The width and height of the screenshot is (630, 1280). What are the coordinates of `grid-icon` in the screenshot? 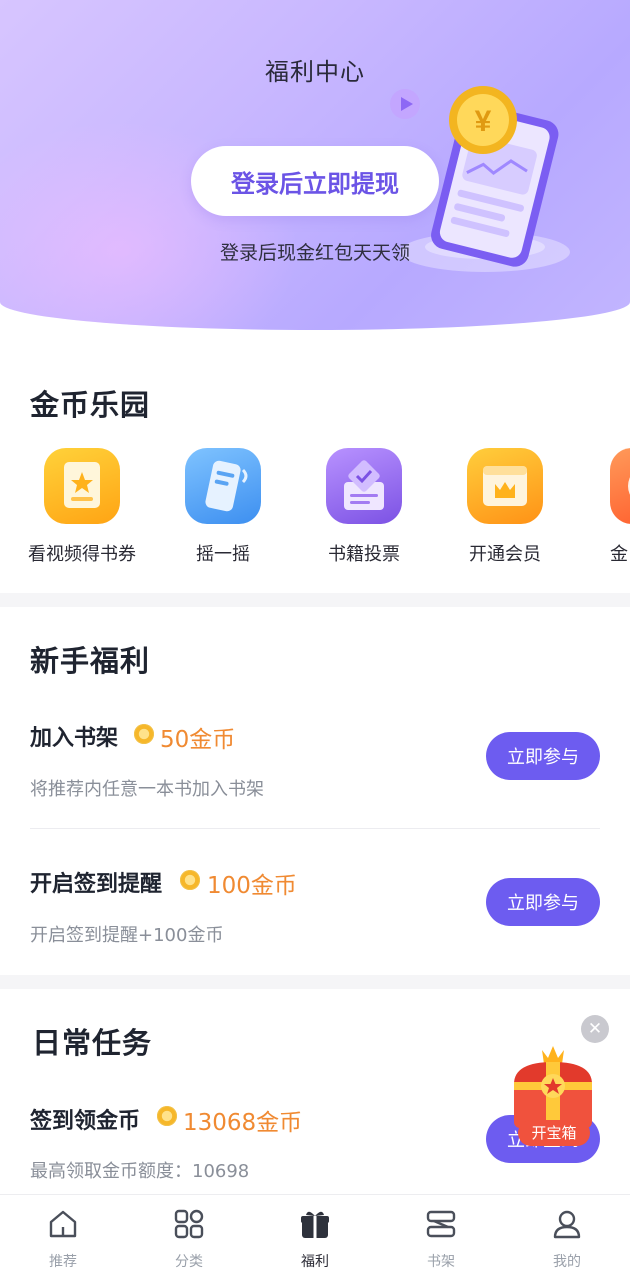 It's located at (189, 1224).